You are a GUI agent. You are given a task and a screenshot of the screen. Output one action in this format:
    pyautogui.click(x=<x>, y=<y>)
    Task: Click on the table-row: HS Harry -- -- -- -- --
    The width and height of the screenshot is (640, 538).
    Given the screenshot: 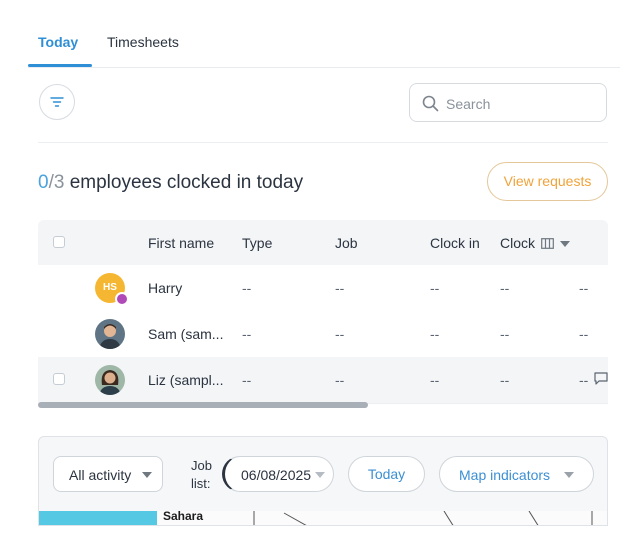 What is the action you would take?
    pyautogui.click(x=323, y=288)
    